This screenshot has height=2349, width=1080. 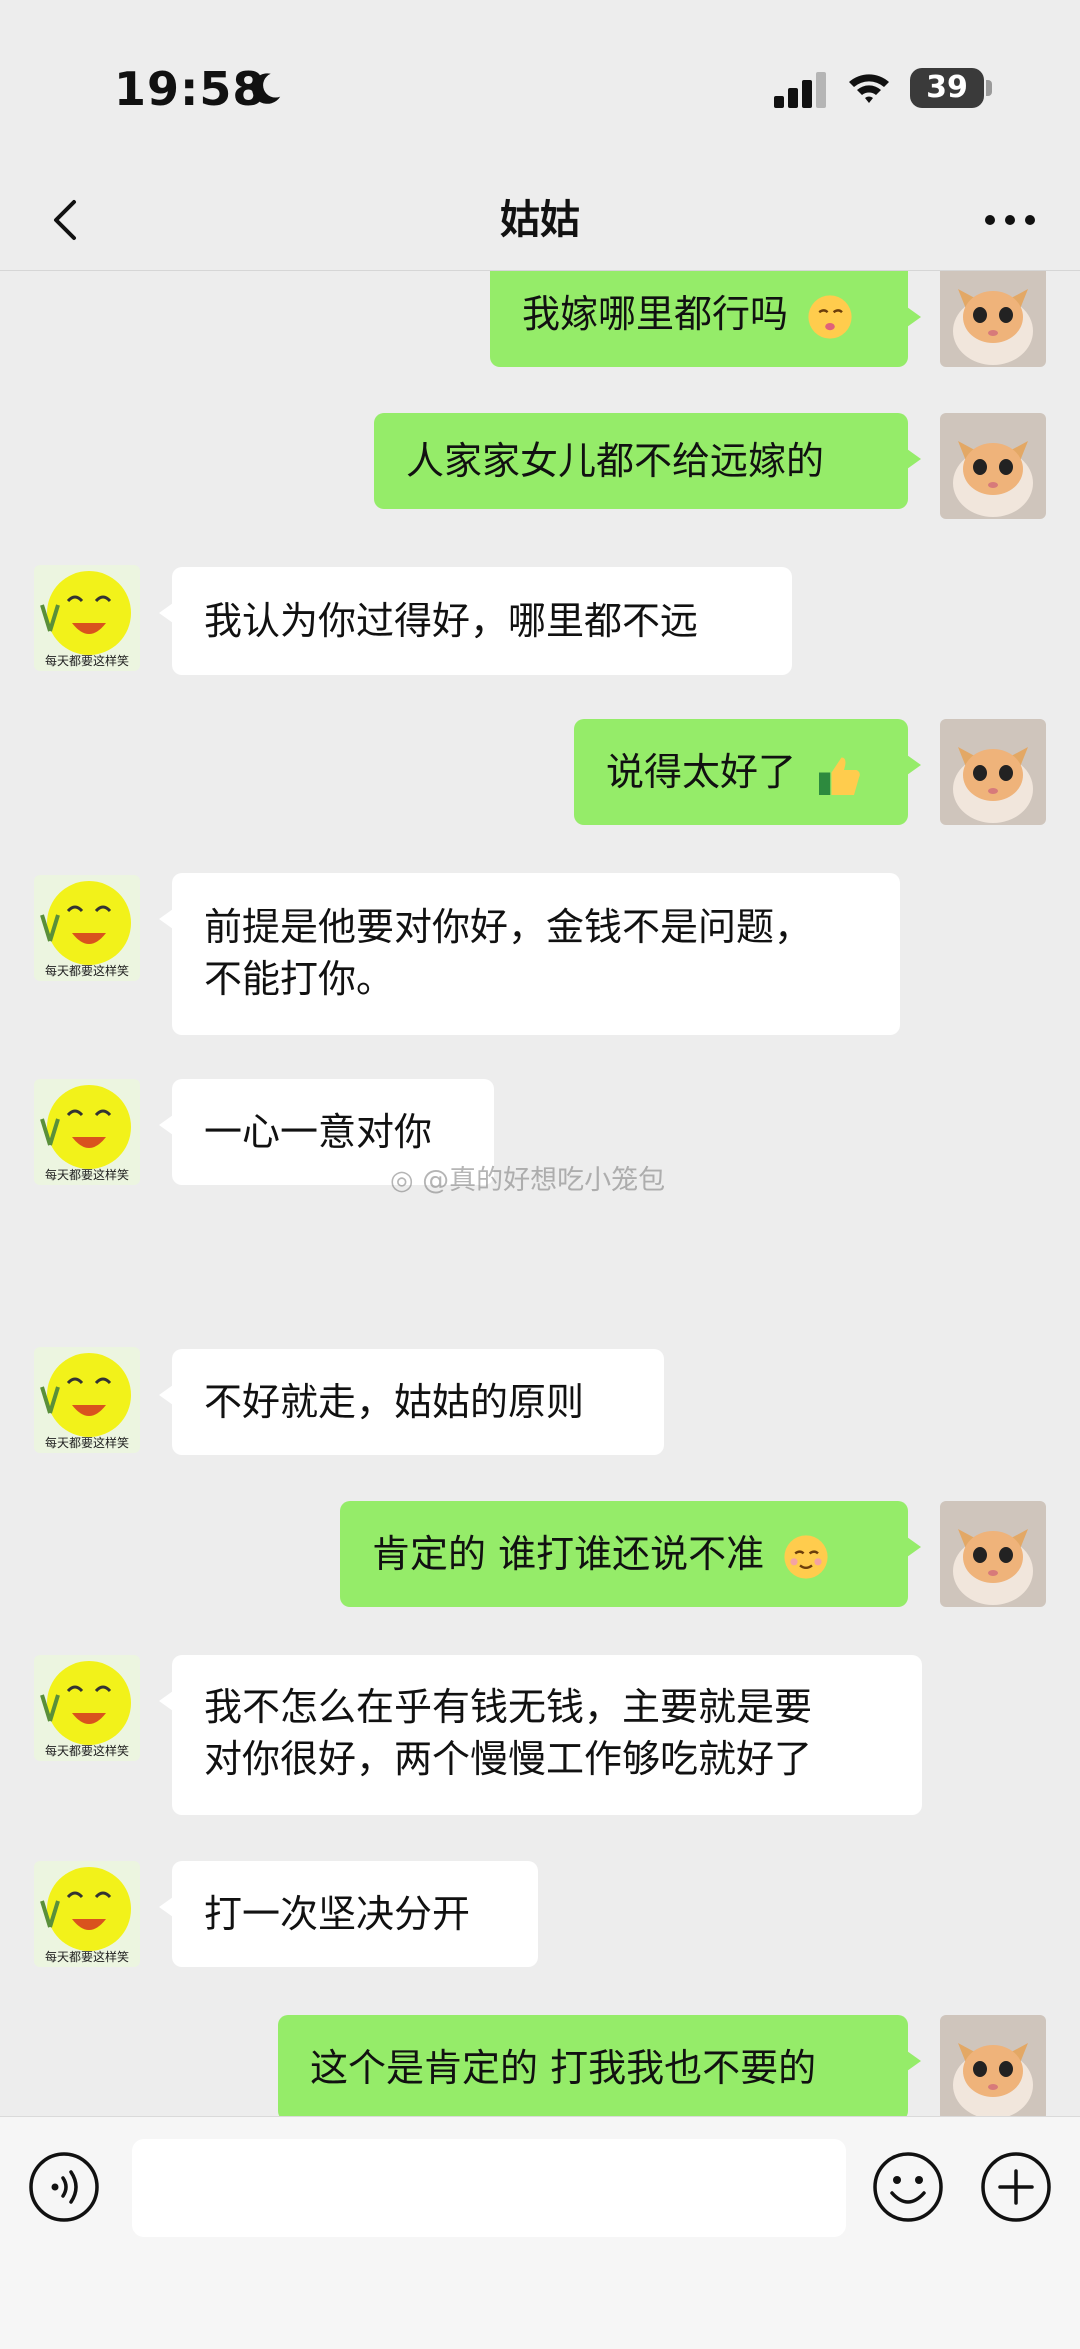 What do you see at coordinates (869, 88) in the screenshot?
I see `wifi-icon` at bounding box center [869, 88].